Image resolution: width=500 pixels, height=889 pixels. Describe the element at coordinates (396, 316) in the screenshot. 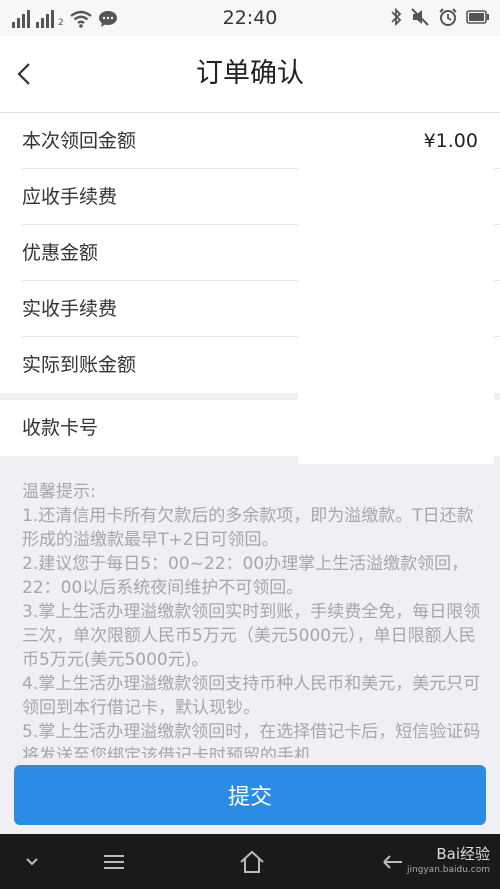

I see `value-panel-overlay` at that location.